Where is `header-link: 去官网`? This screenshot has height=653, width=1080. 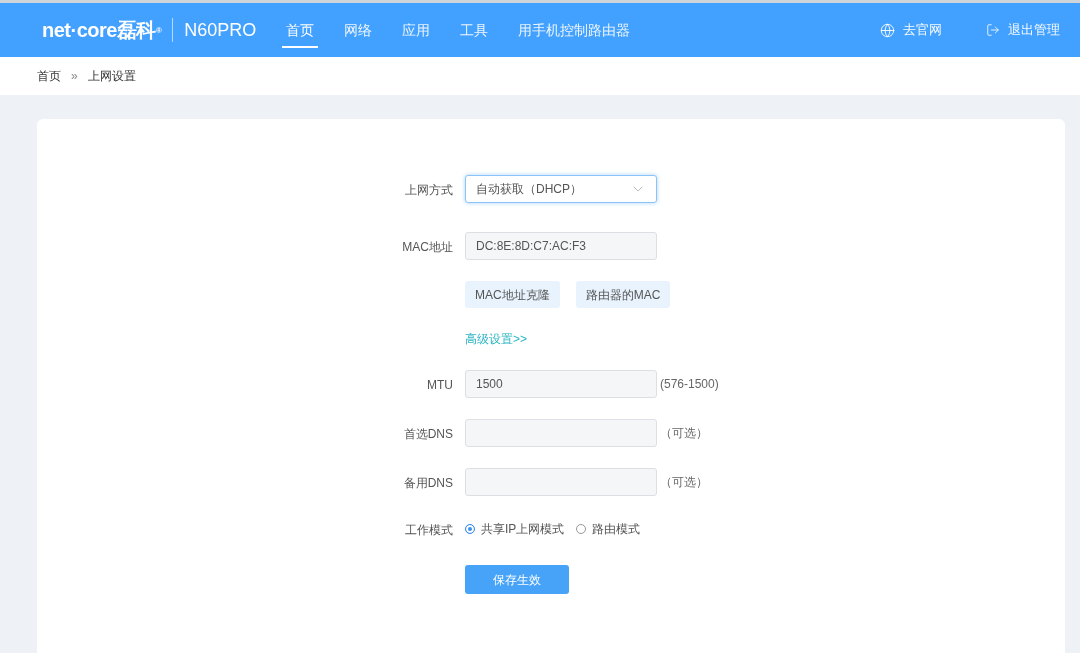 header-link: 去官网 is located at coordinates (911, 30).